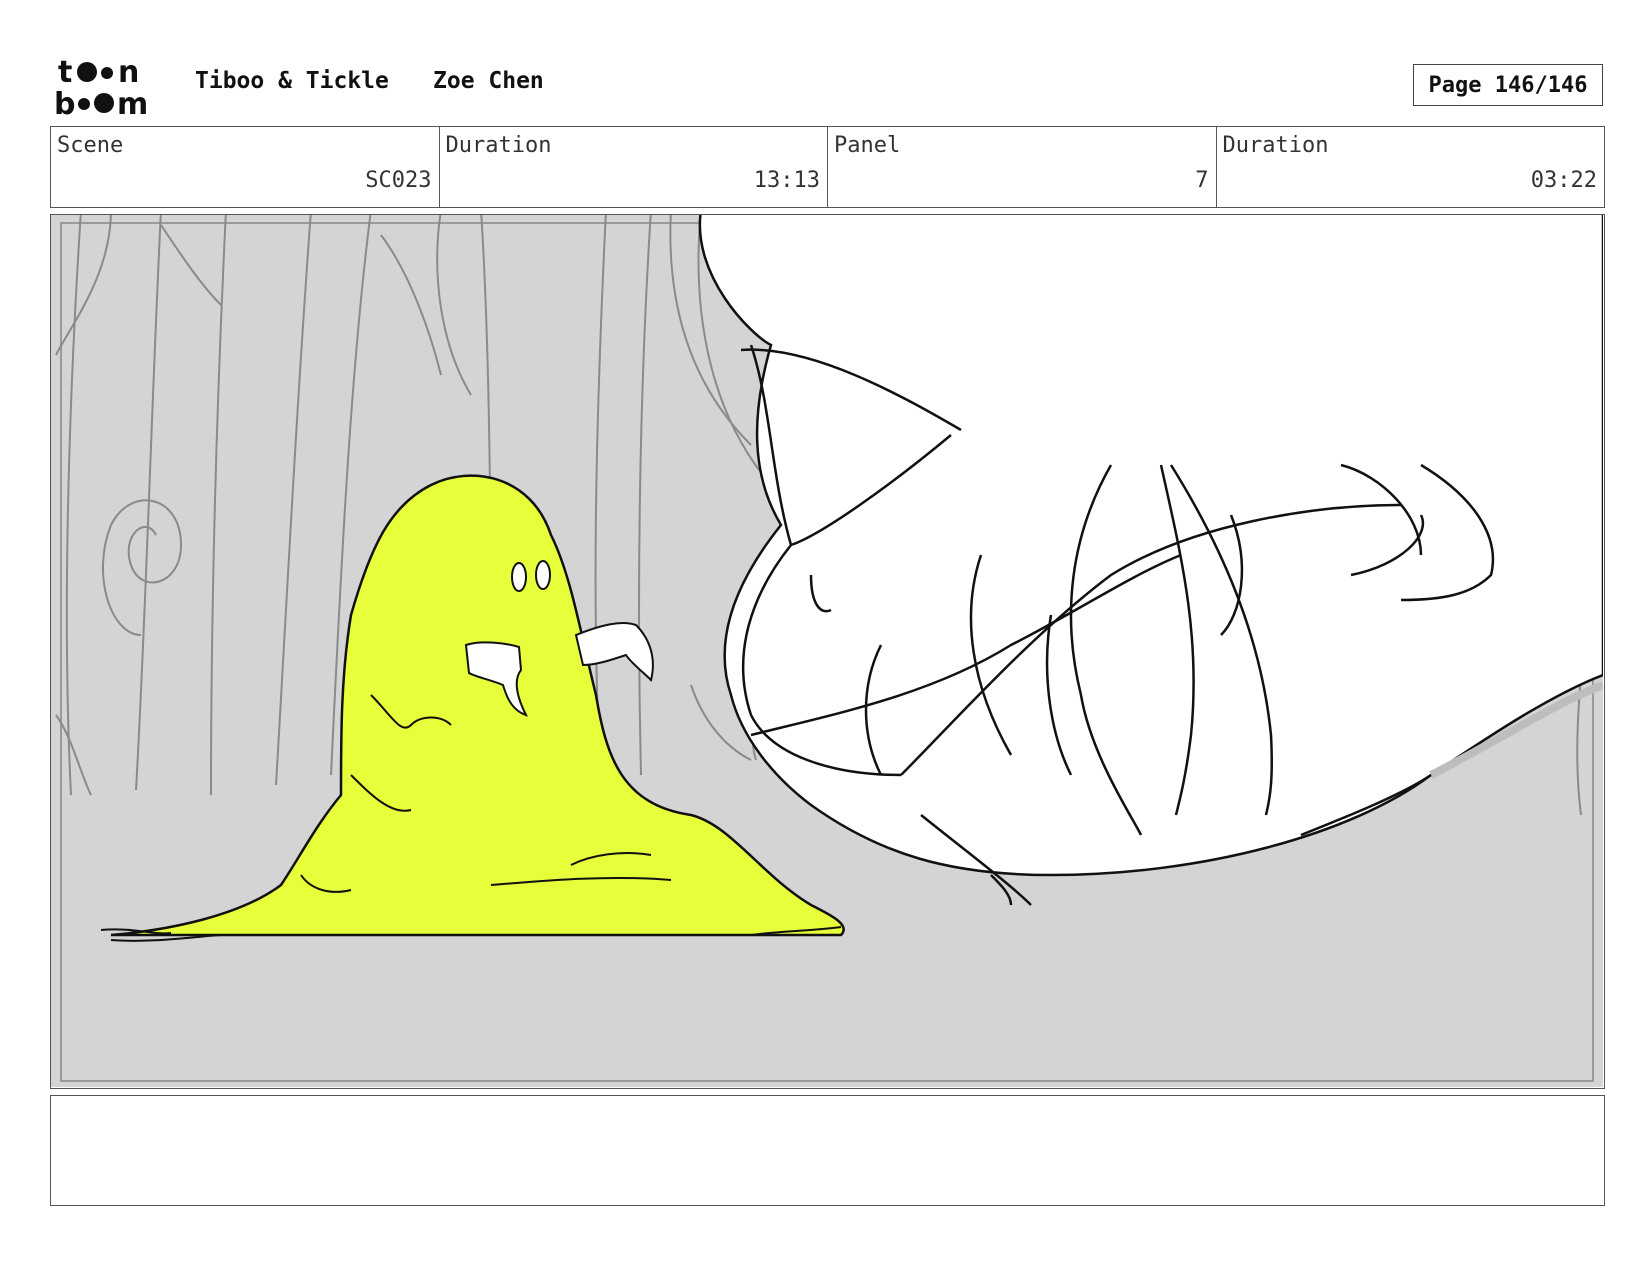 The width and height of the screenshot is (1650, 1275). Describe the element at coordinates (867, 145) in the screenshot. I see `panel-label: Panel` at that location.